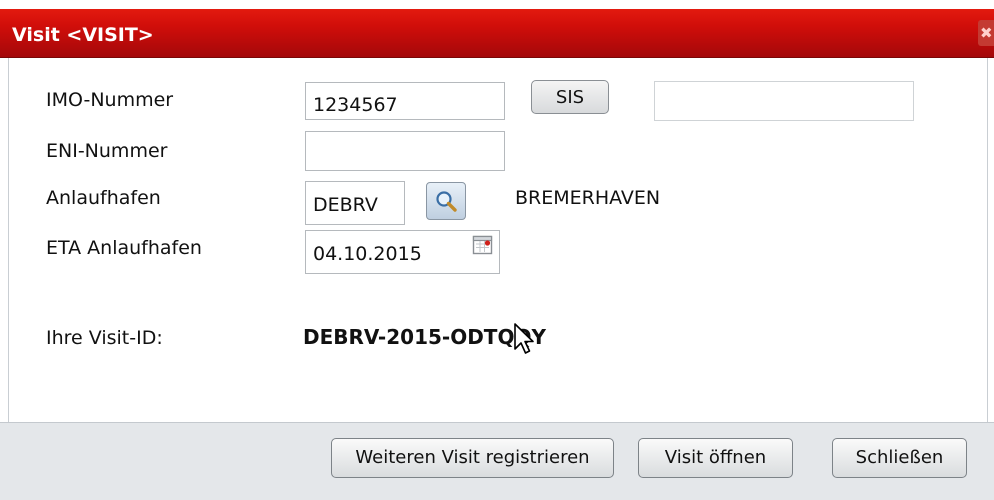 This screenshot has width=994, height=500. Describe the element at coordinates (110, 100) in the screenshot. I see `imo-label: IMO-Nummer` at that location.